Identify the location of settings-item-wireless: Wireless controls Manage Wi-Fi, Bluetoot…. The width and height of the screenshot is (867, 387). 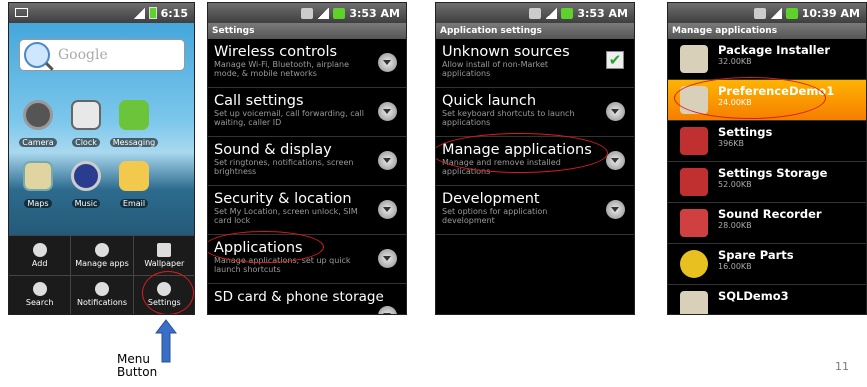
(307, 63).